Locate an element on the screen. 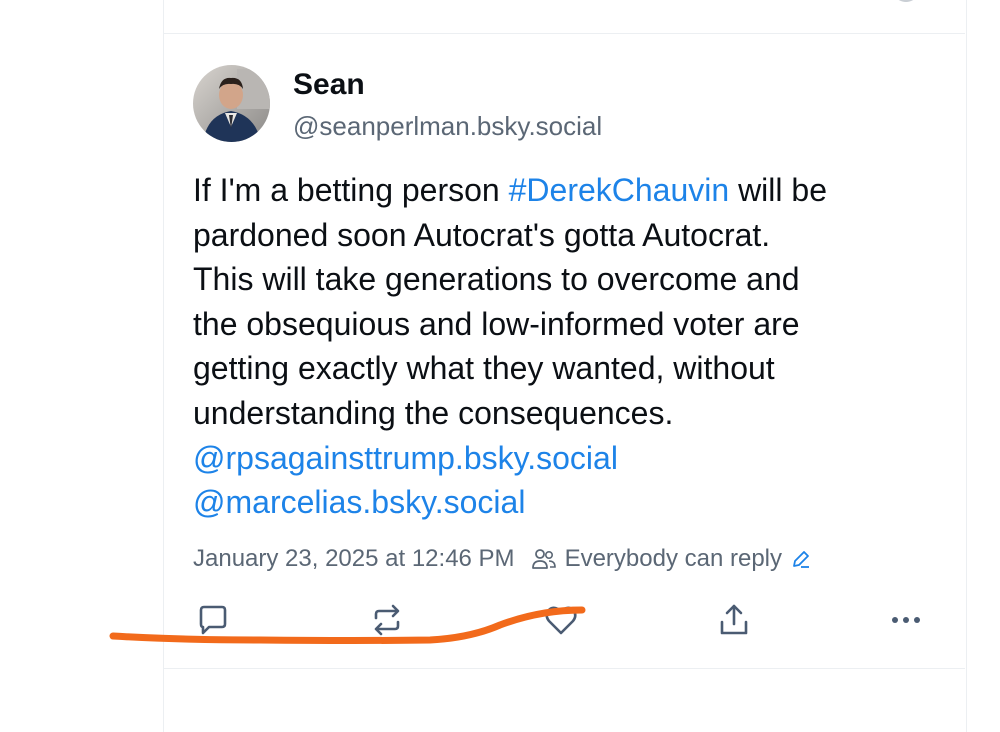 The image size is (1000, 732). repost-button is located at coordinates (387, 620).